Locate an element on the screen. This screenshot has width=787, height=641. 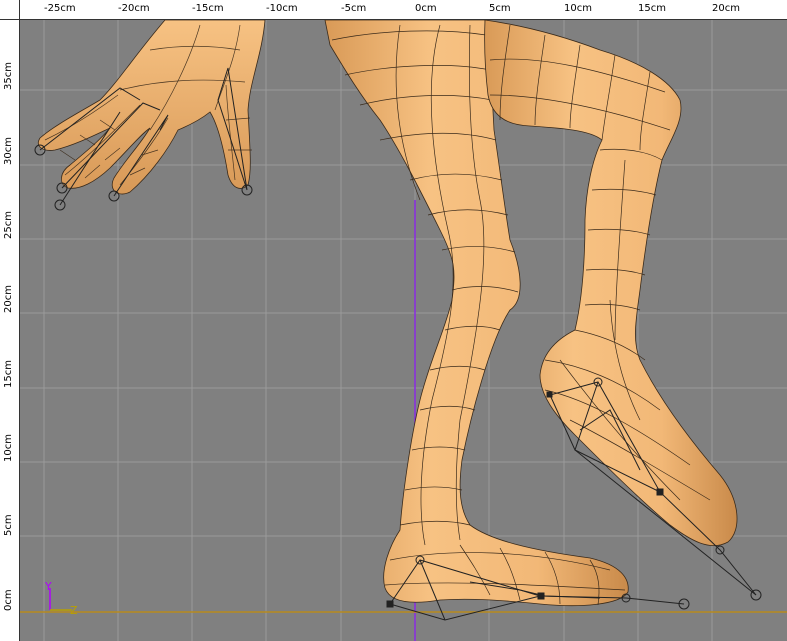
y-tick-label: 5cm is located at coordinates (8, 525).